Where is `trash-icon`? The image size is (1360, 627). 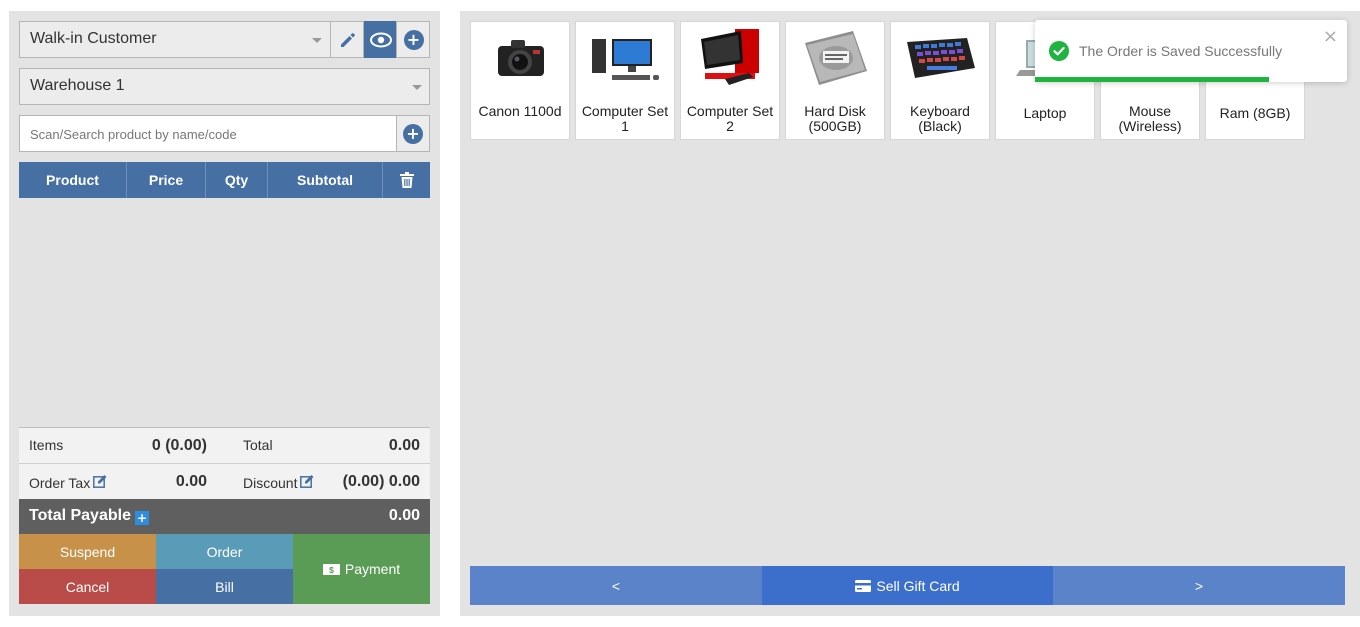 trash-icon is located at coordinates (406, 180).